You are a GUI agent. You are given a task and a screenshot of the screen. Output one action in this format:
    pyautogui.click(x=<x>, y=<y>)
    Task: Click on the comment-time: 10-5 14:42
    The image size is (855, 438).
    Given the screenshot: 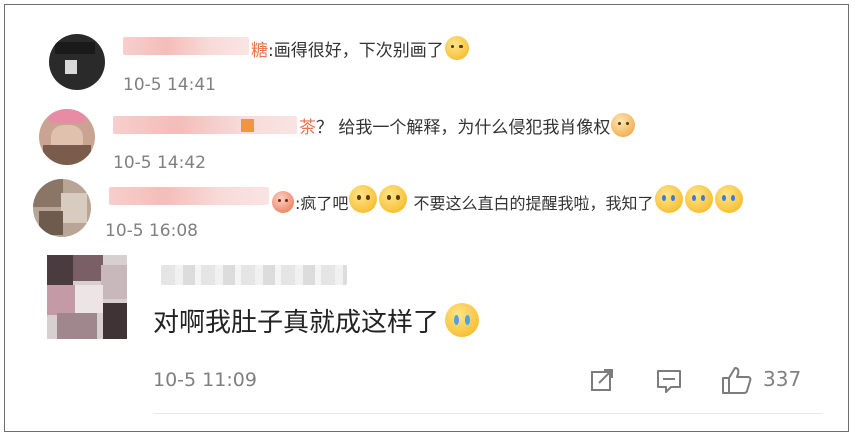 What is the action you would take?
    pyautogui.click(x=159, y=163)
    